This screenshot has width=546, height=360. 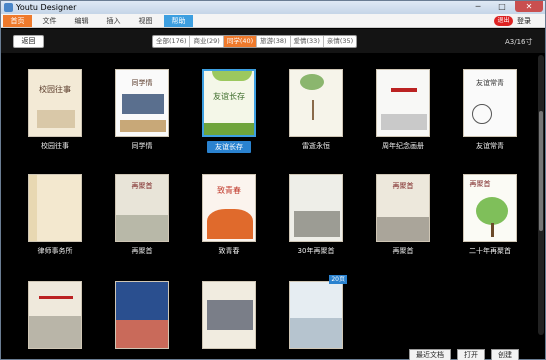 What do you see at coordinates (28, 41) in the screenshot?
I see `back-button: 返回` at bounding box center [28, 41].